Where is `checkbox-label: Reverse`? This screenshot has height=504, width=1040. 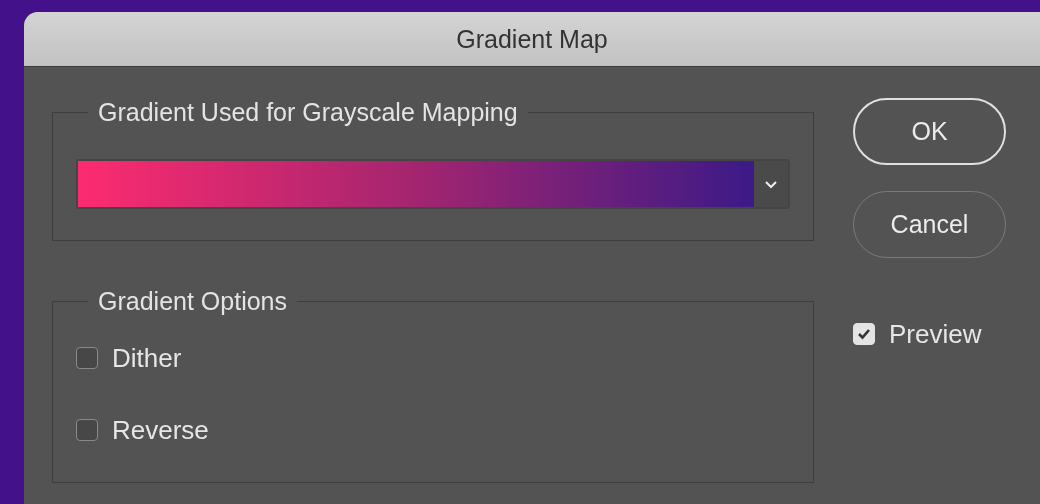 checkbox-label: Reverse is located at coordinates (160, 430).